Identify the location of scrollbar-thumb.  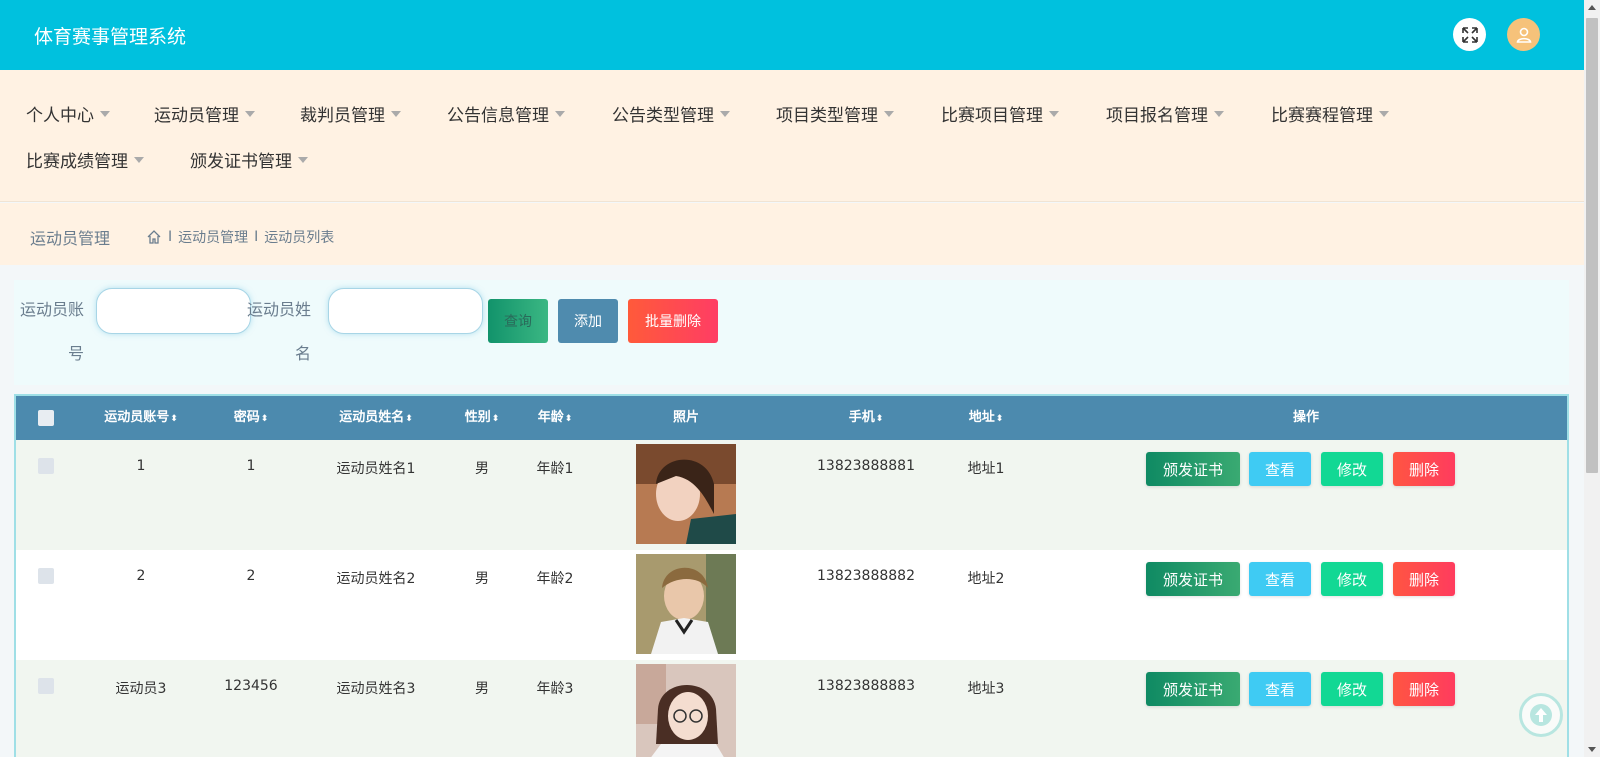
(1592, 245).